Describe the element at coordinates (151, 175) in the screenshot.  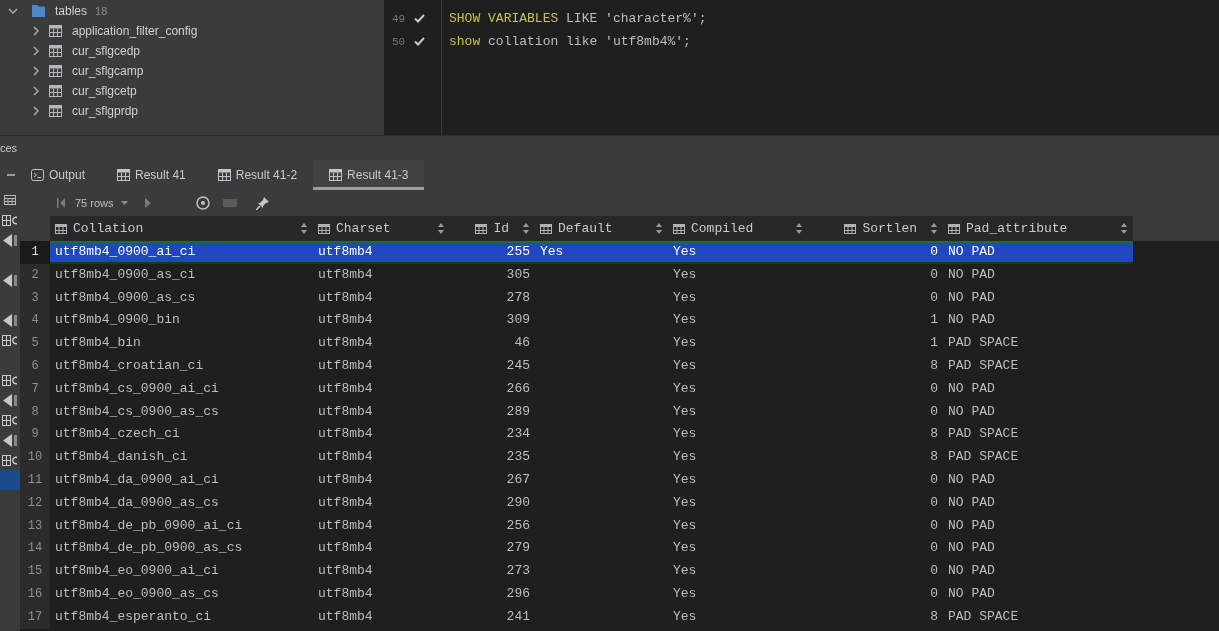
I see `result-tab: Result 41` at that location.